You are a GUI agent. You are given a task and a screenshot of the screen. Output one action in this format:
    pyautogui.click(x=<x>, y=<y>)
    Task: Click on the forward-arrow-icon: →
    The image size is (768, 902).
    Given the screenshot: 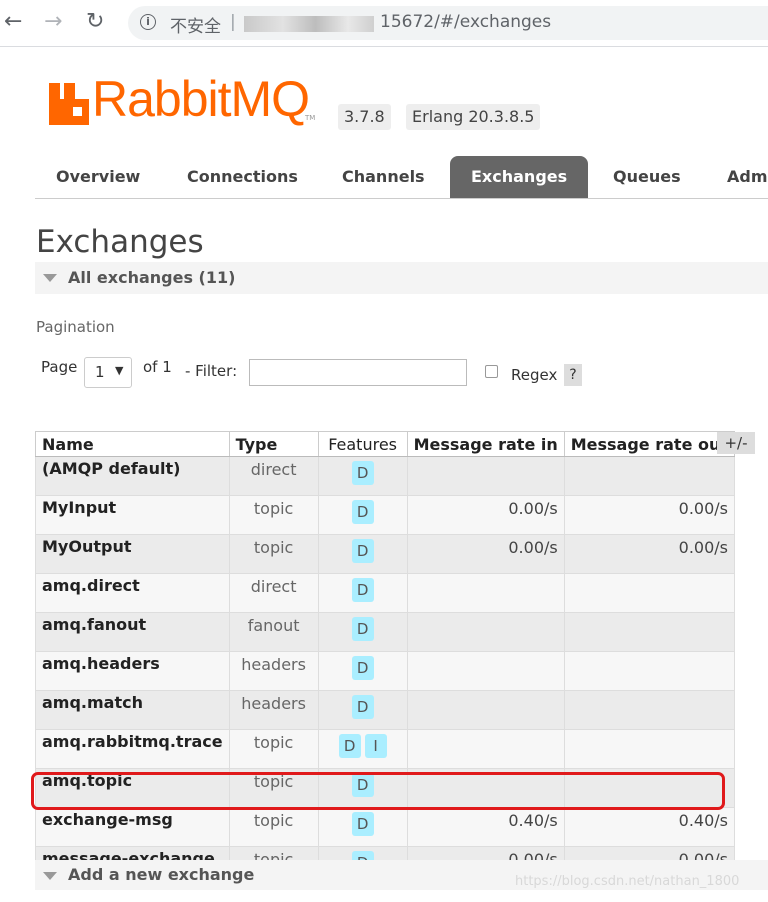 What is the action you would take?
    pyautogui.click(x=53, y=22)
    